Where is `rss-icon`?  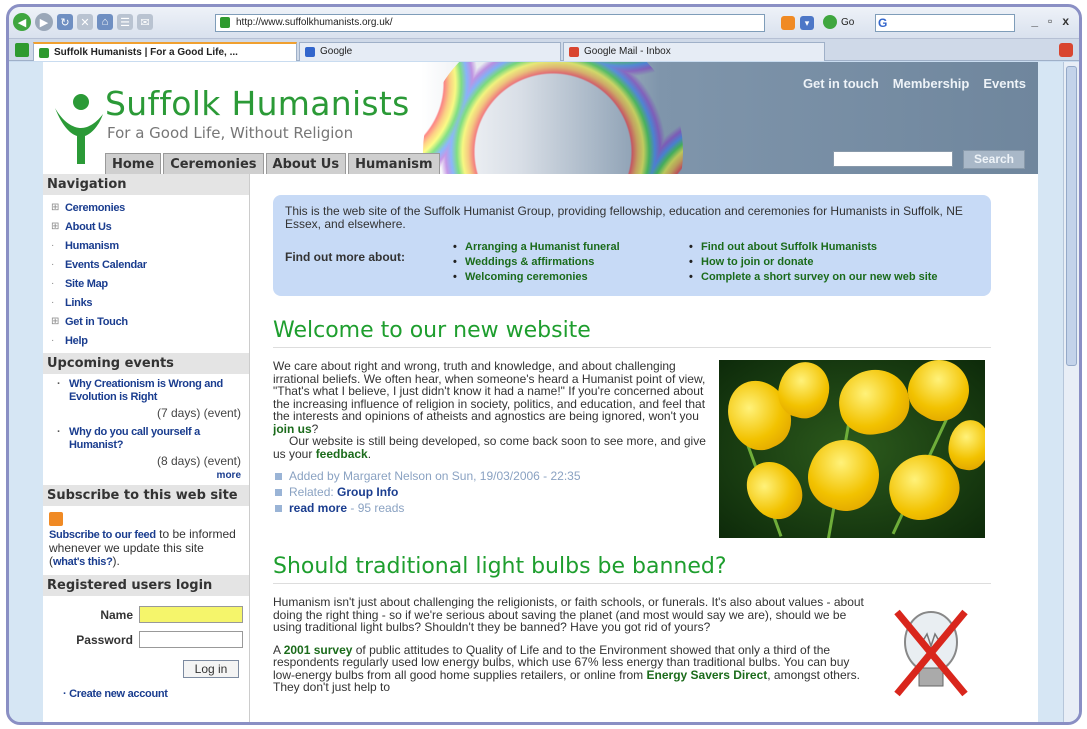
rss-icon is located at coordinates (56, 519).